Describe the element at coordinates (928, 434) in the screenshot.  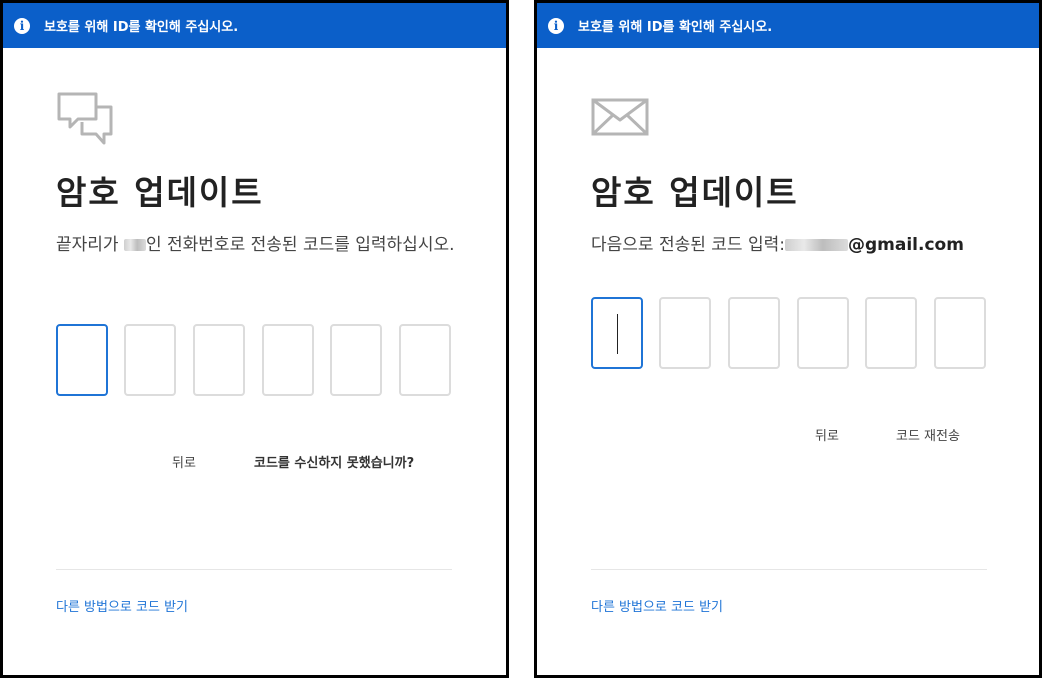
I see `resend-code-button: 코드 재전송` at that location.